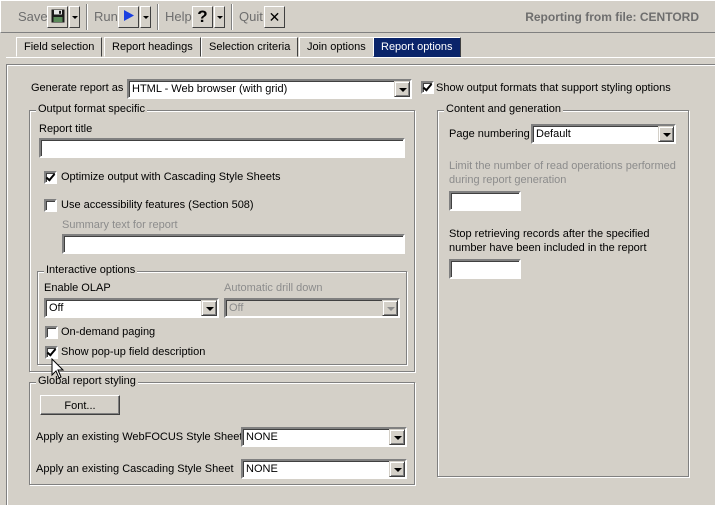 The width and height of the screenshot is (715, 505). Describe the element at coordinates (120, 225) in the screenshot. I see `summary-text-label: Summary text for report` at that location.